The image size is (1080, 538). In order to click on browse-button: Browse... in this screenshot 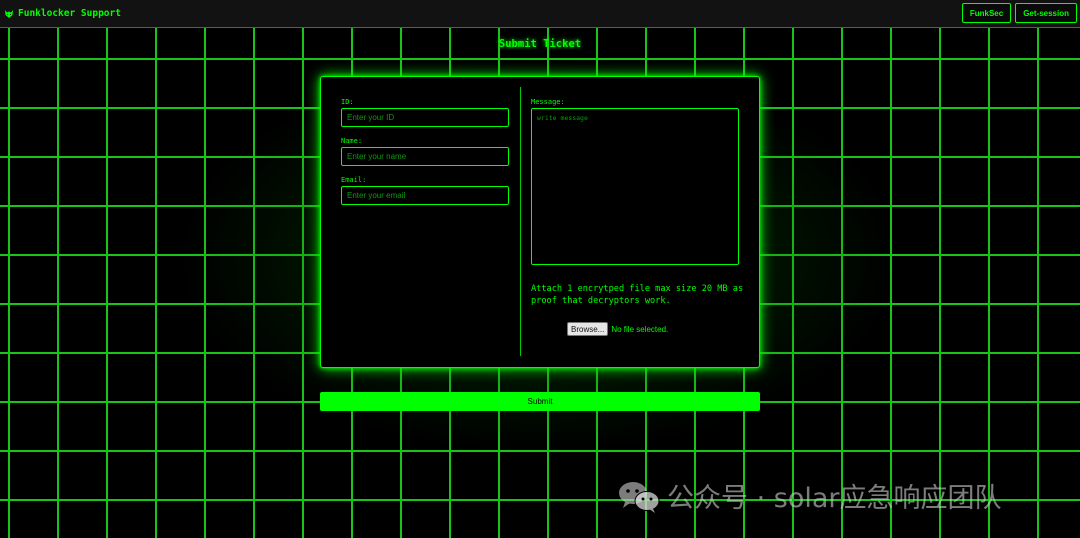, I will do `click(588, 329)`.